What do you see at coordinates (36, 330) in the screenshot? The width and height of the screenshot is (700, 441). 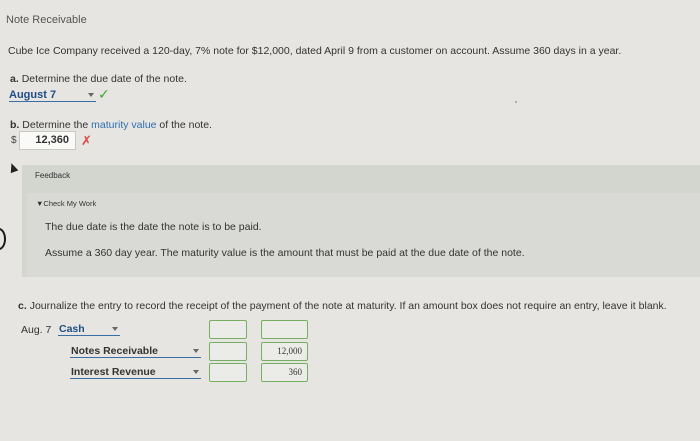 I see `entry-date: Aug. 7` at bounding box center [36, 330].